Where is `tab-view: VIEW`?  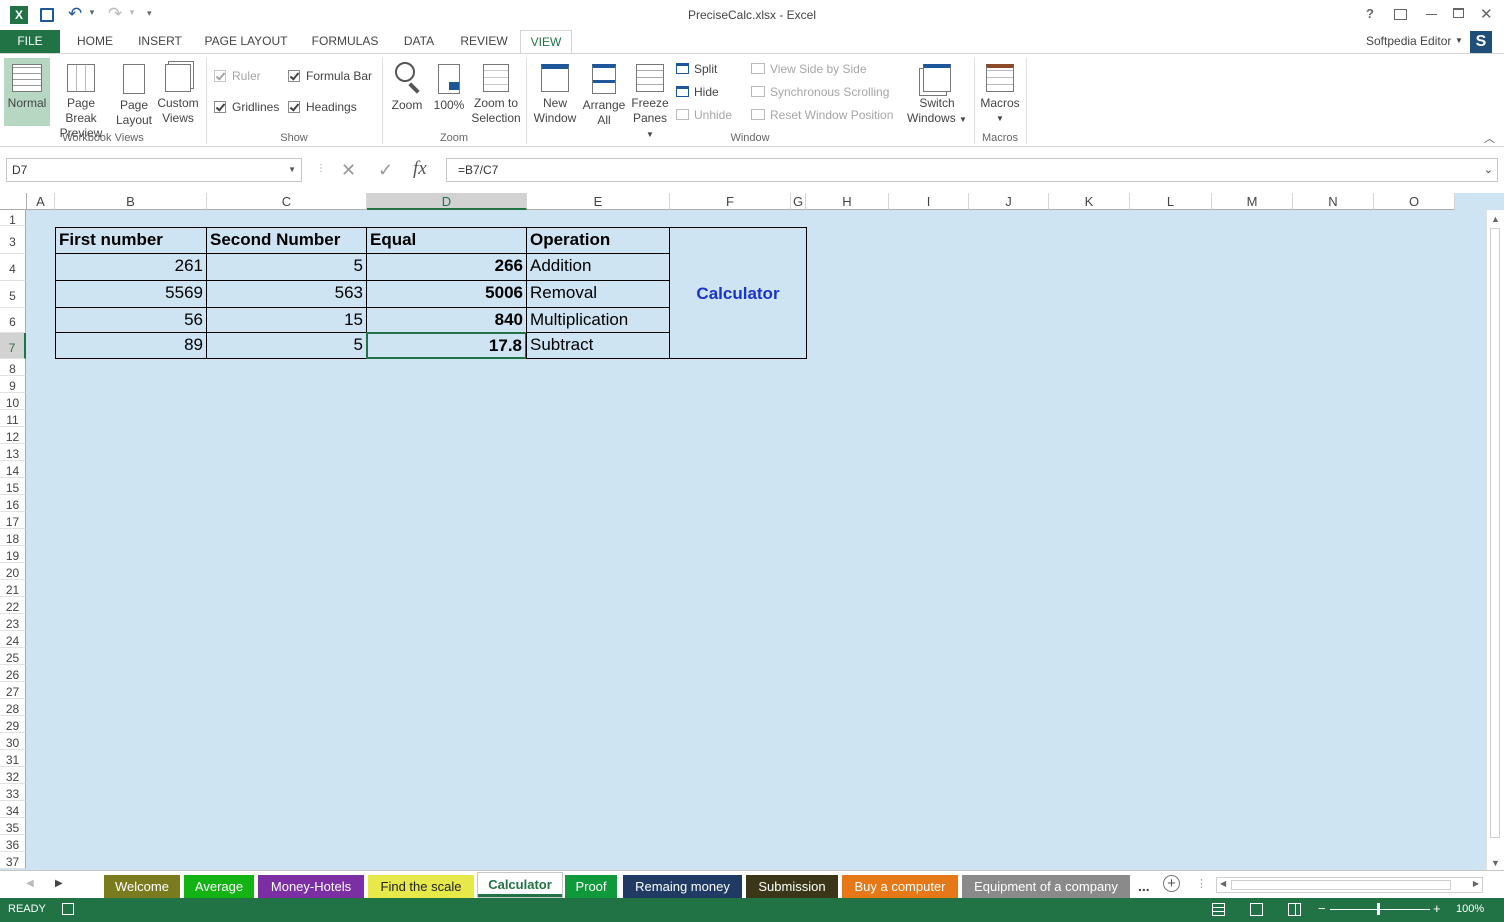
tab-view: VIEW is located at coordinates (546, 42).